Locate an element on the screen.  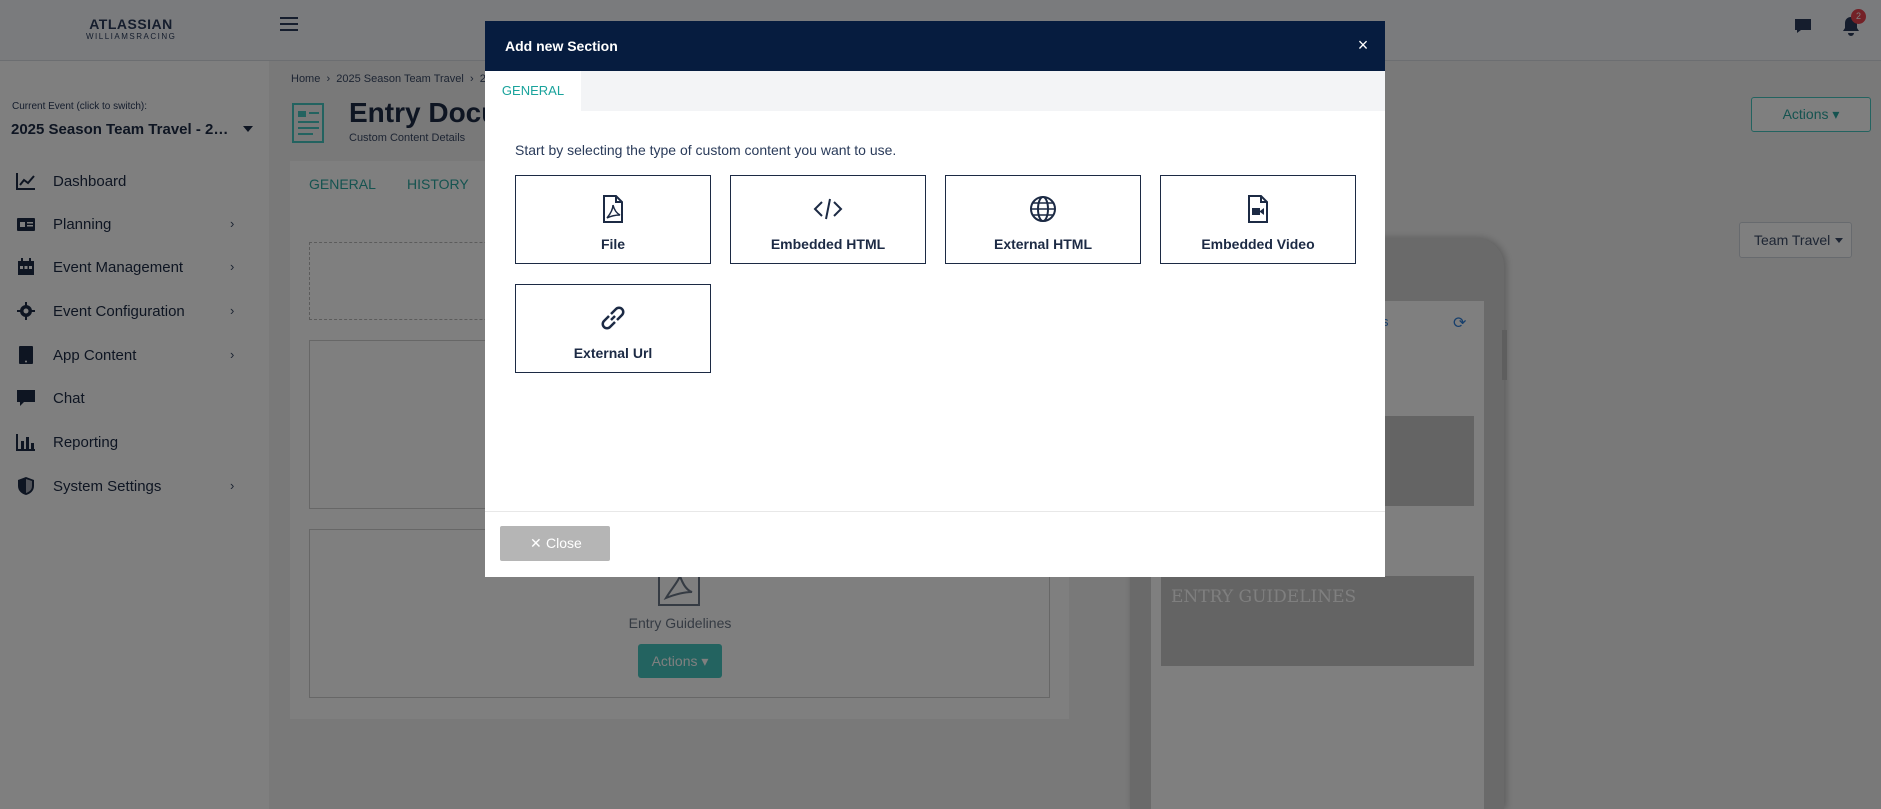
modal-header: Add new Section × is located at coordinates (935, 46).